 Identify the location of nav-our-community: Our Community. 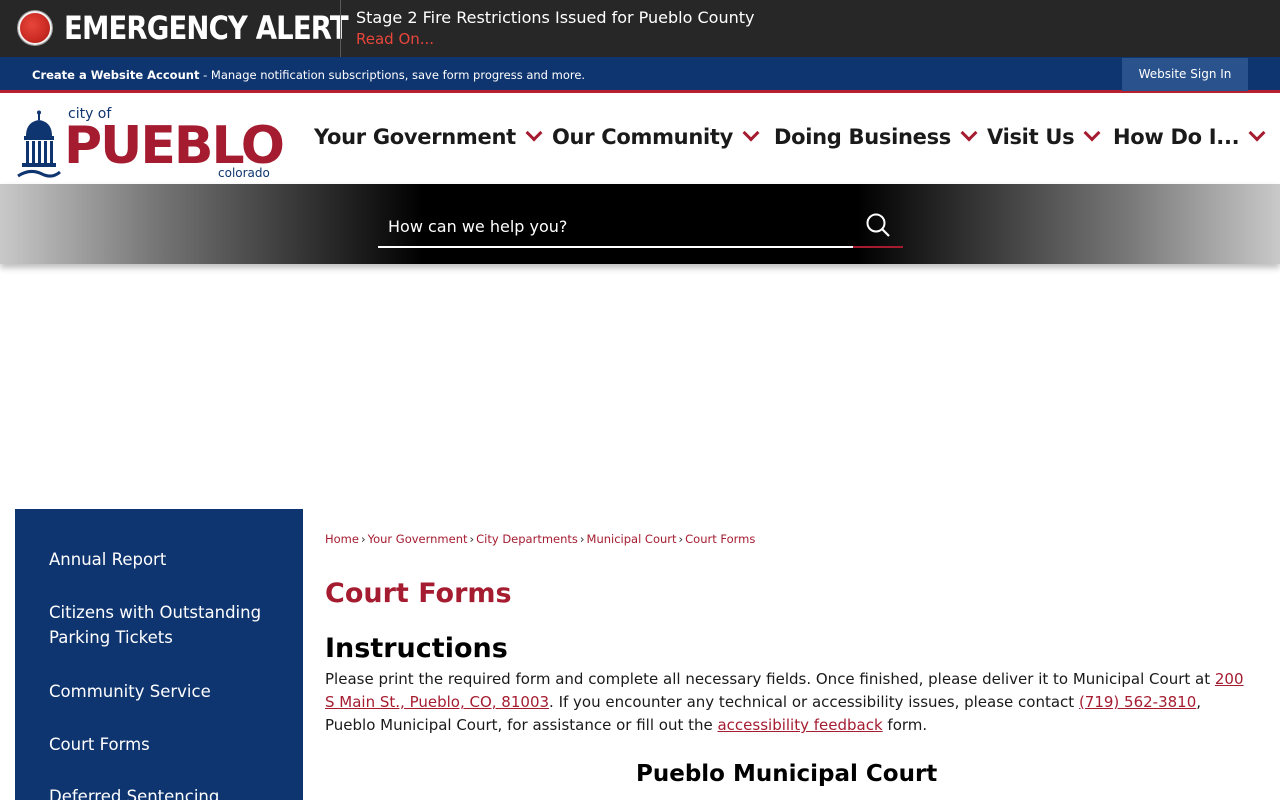
(656, 139).